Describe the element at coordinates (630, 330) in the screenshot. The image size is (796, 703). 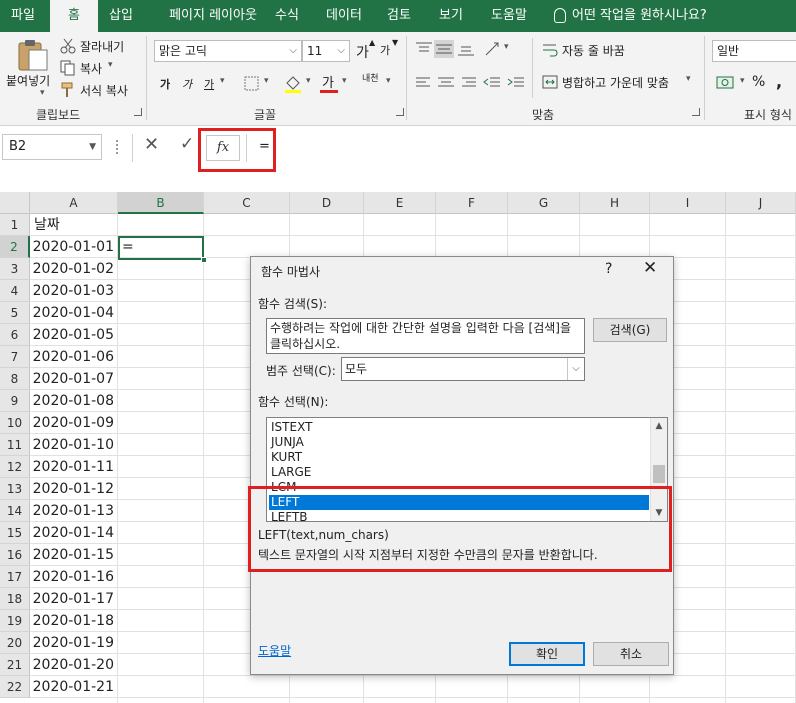
I see `search-button: 검색(G)` at that location.